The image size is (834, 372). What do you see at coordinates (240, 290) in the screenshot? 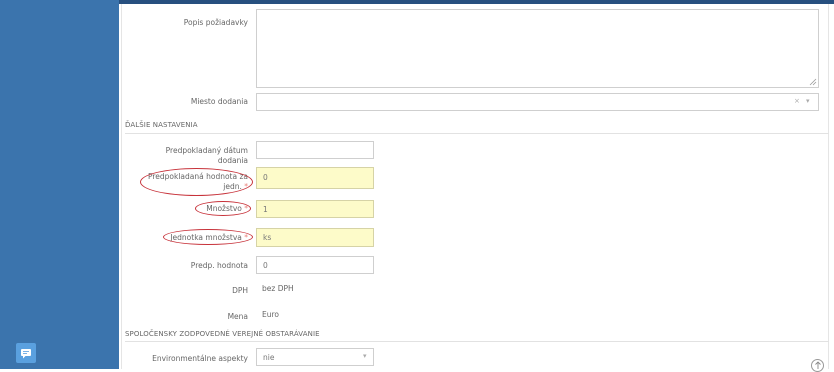
I see `dph-label: DPH` at bounding box center [240, 290].